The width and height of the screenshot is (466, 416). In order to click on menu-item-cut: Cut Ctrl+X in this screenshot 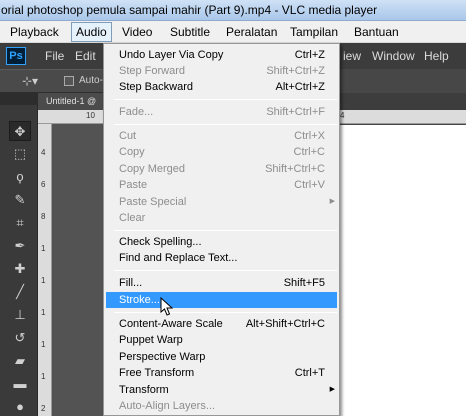, I will do `click(221, 136)`.